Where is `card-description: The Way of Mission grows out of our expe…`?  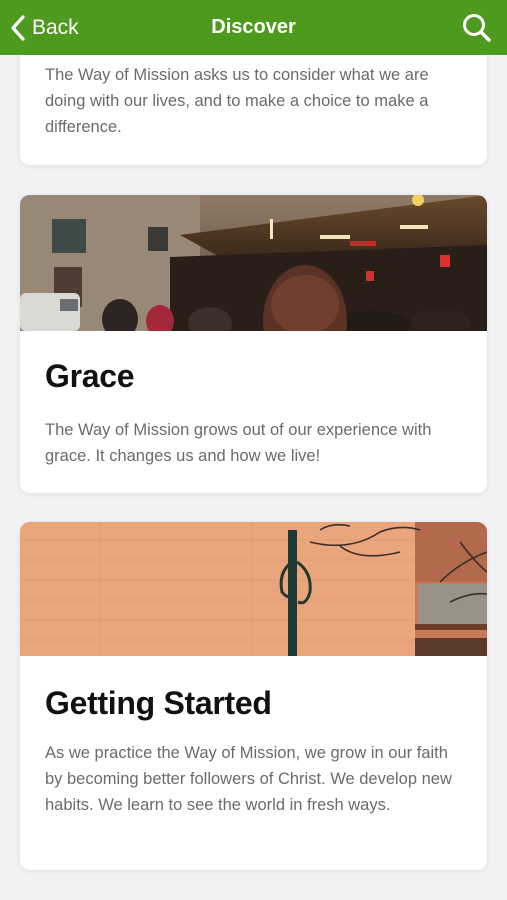
card-description: The Way of Mission grows out of our expe… is located at coordinates (238, 443).